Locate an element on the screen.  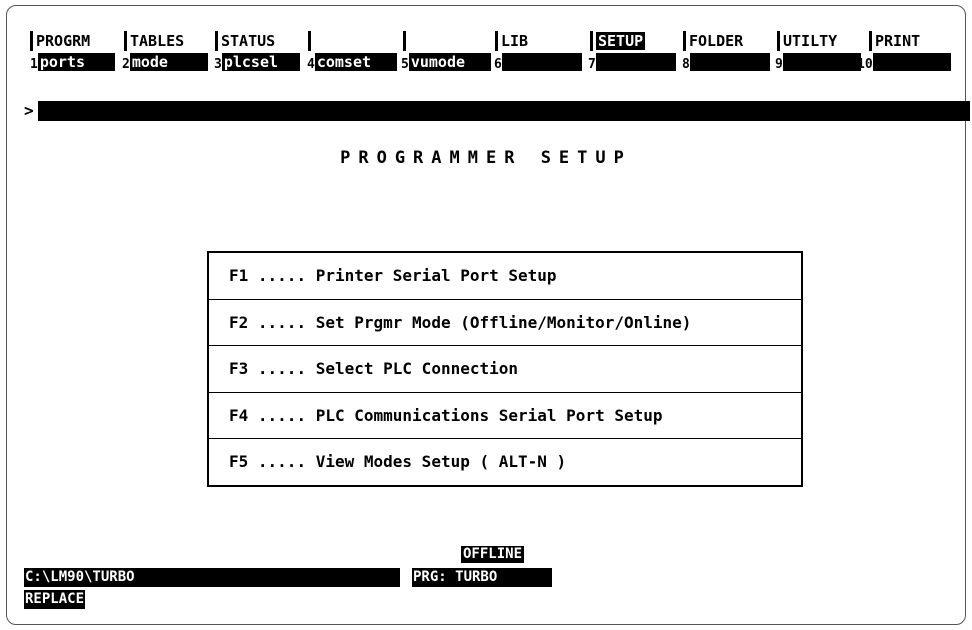
softkey-3-plcsel: 3 plcsel is located at coordinates (257, 63).